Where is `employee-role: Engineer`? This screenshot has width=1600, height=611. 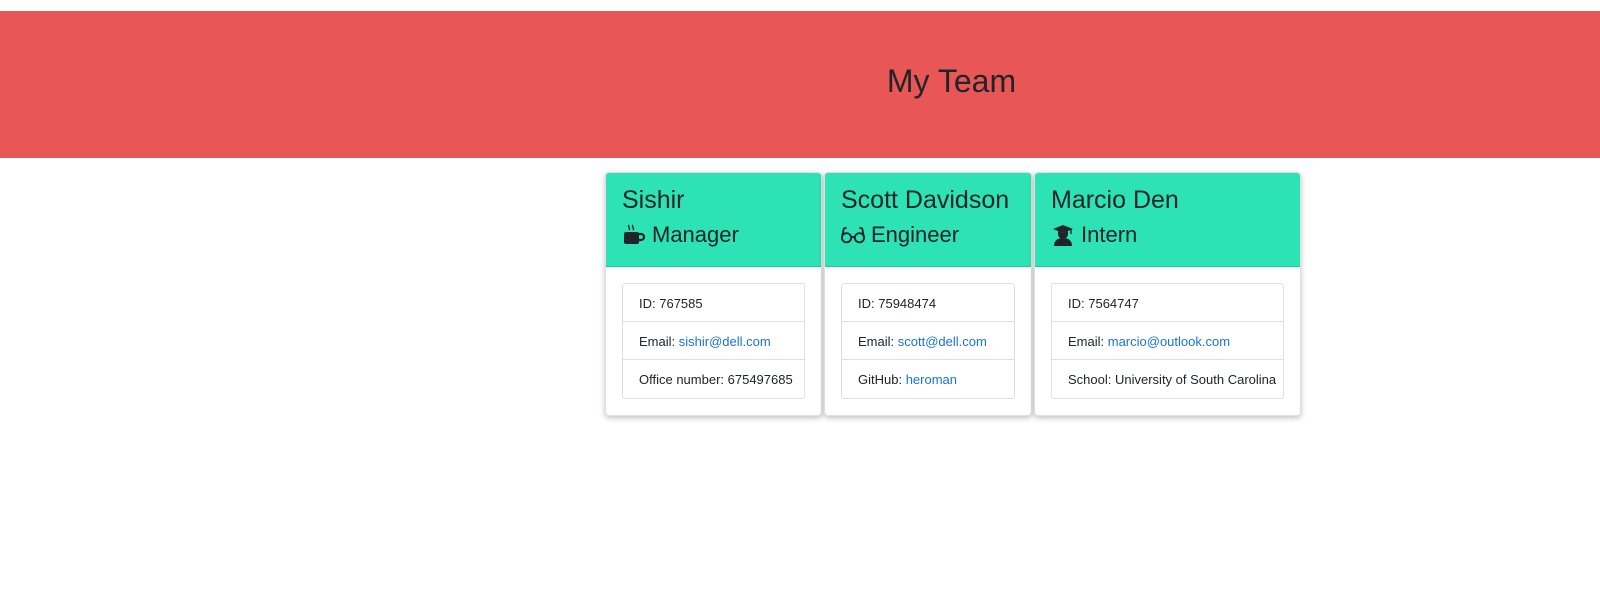
employee-role: Engineer is located at coordinates (928, 235).